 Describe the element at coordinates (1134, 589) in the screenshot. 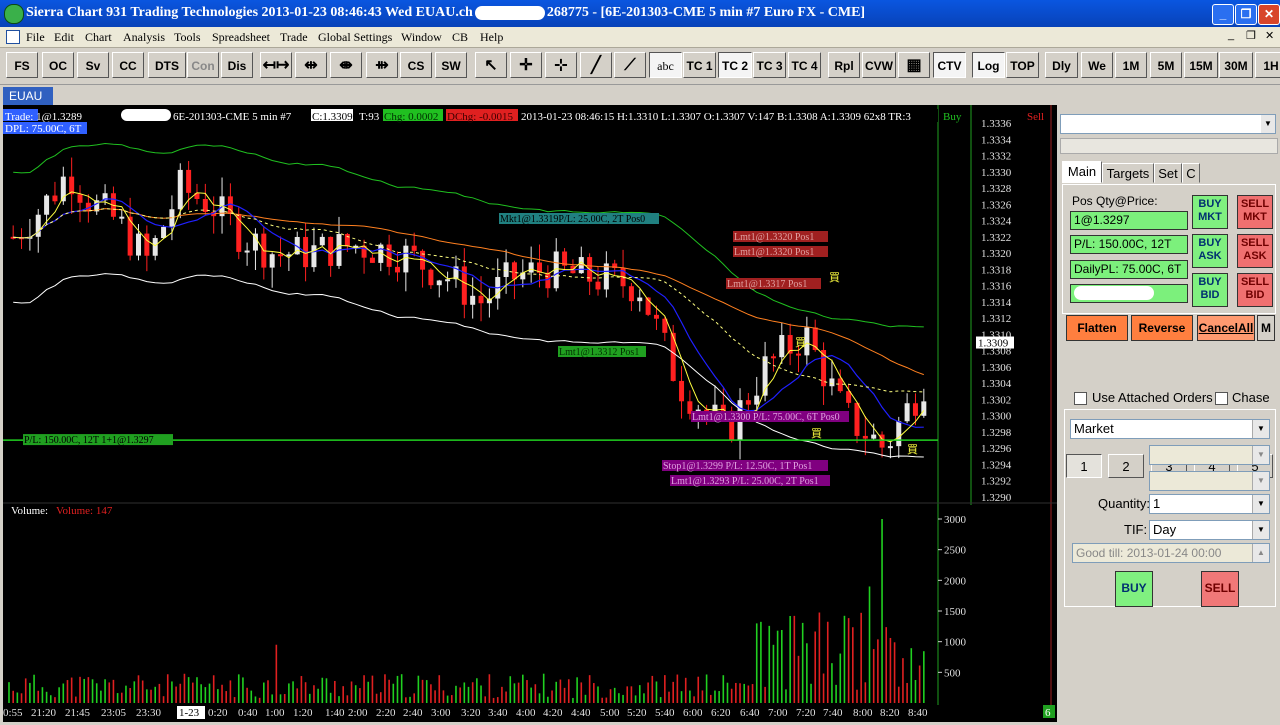

I see `buy-button: BUY` at that location.